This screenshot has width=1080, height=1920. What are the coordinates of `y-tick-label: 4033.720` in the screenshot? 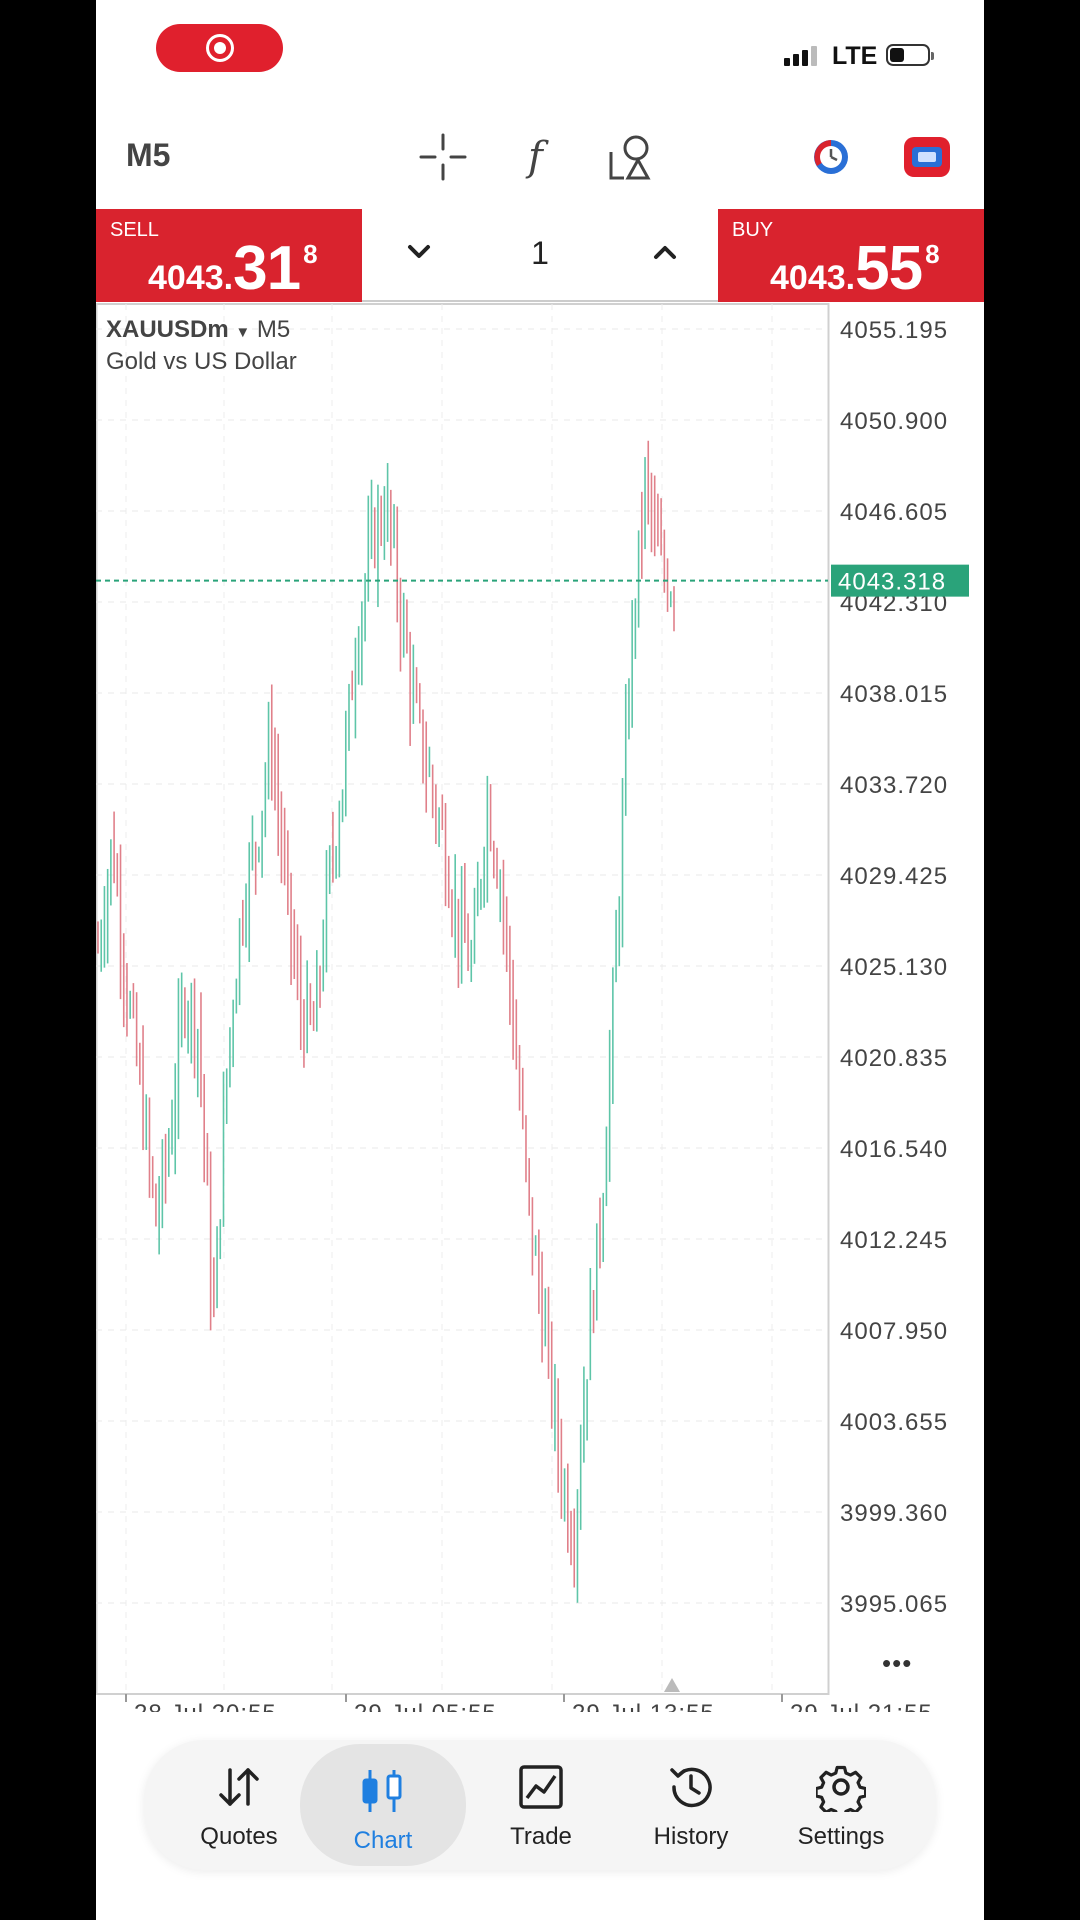 It's located at (894, 785).